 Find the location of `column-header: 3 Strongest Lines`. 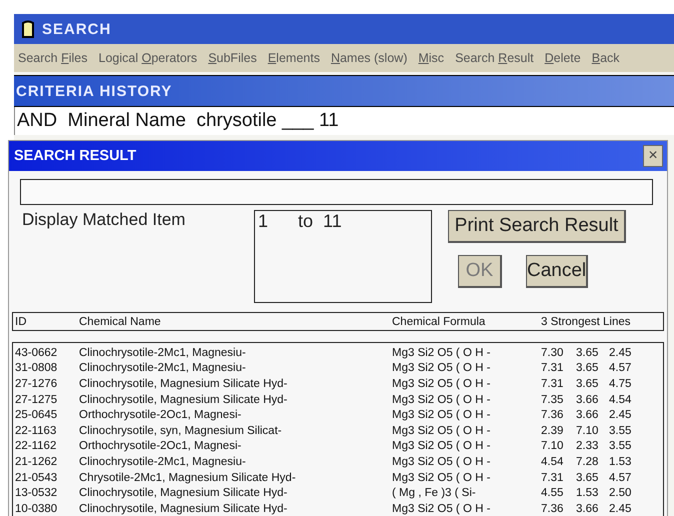

column-header: 3 Strongest Lines is located at coordinates (586, 322).